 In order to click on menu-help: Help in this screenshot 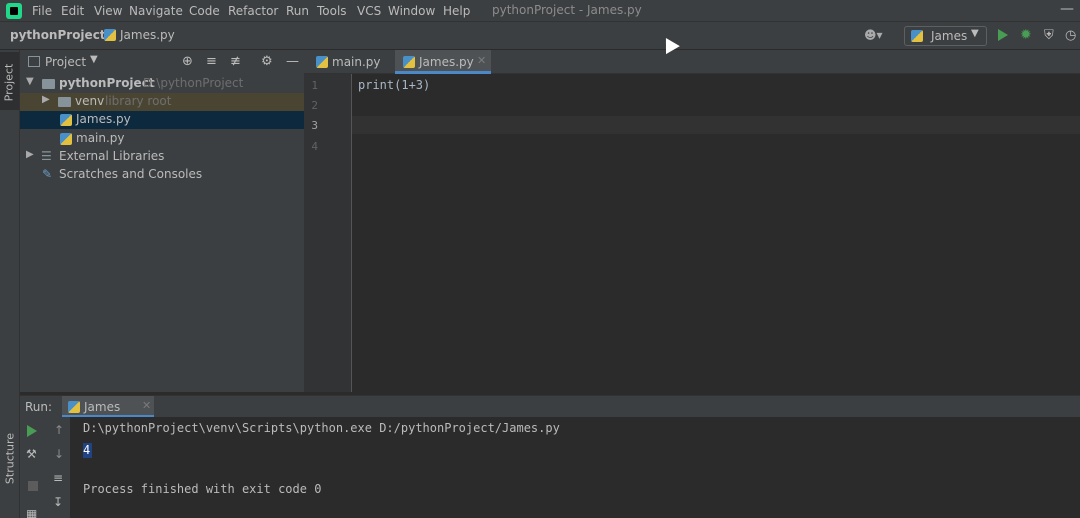, I will do `click(456, 11)`.